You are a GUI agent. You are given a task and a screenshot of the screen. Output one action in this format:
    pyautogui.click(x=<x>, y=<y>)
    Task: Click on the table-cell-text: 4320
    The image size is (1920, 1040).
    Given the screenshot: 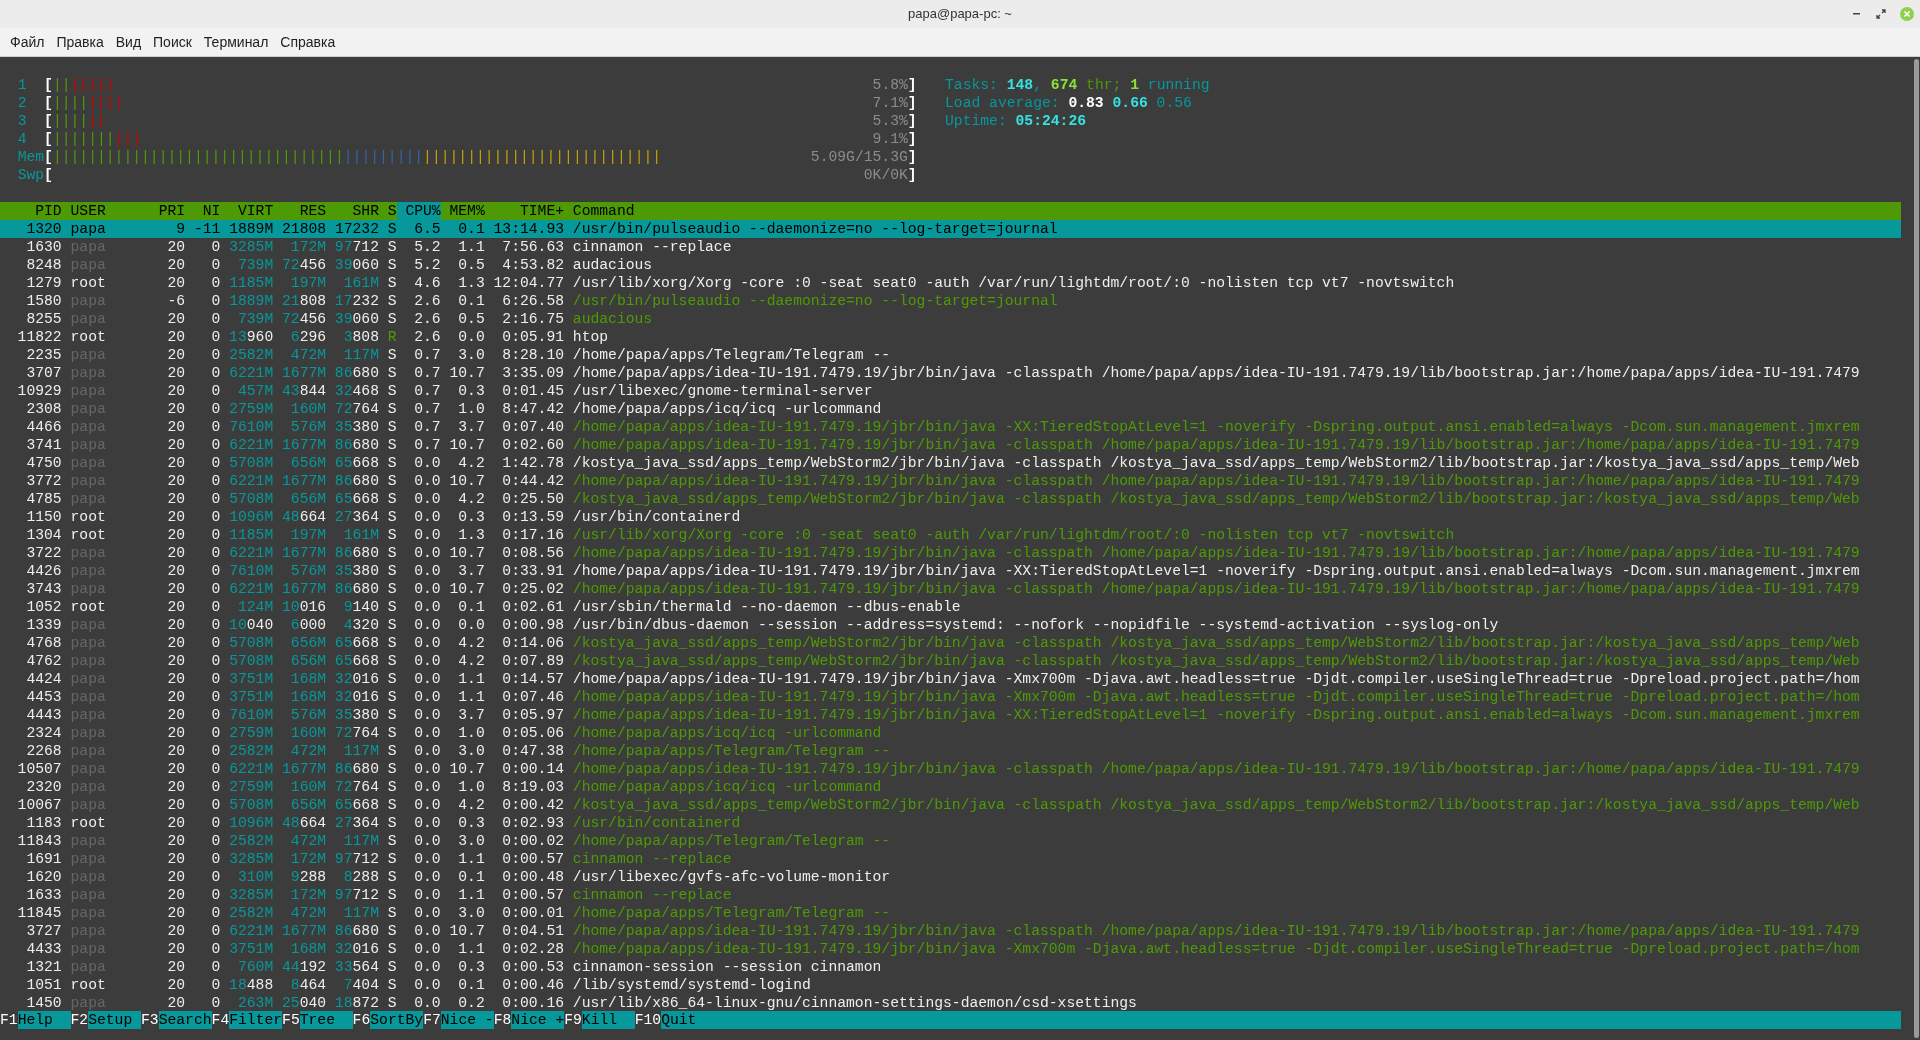 What is the action you would take?
    pyautogui.click(x=360, y=625)
    